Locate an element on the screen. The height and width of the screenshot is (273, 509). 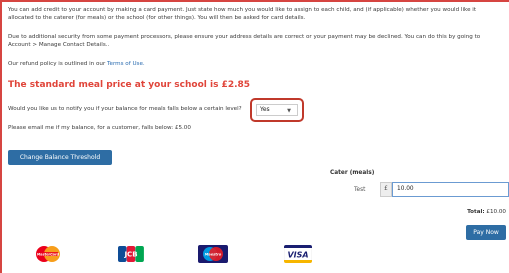
notify-select: Yes ▼ is located at coordinates (277, 110).